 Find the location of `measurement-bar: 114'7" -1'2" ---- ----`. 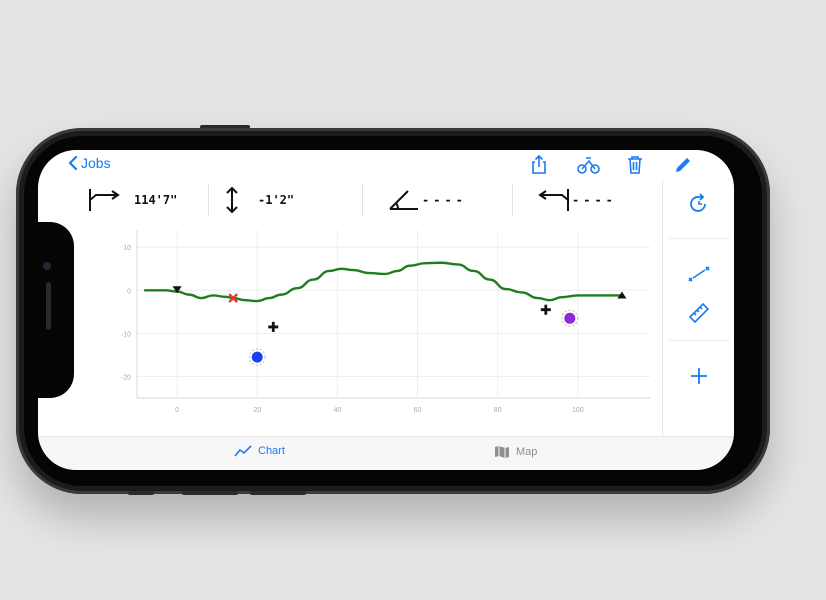

measurement-bar: 114'7" -1'2" ---- ---- is located at coordinates (372, 200).